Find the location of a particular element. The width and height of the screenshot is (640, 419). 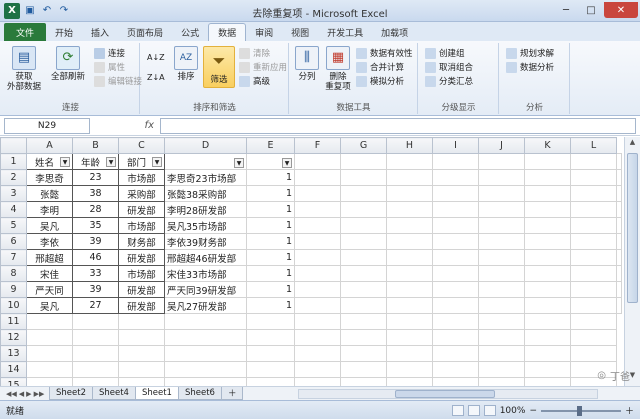

tab-page-layout: 页面布局 is located at coordinates (145, 32).